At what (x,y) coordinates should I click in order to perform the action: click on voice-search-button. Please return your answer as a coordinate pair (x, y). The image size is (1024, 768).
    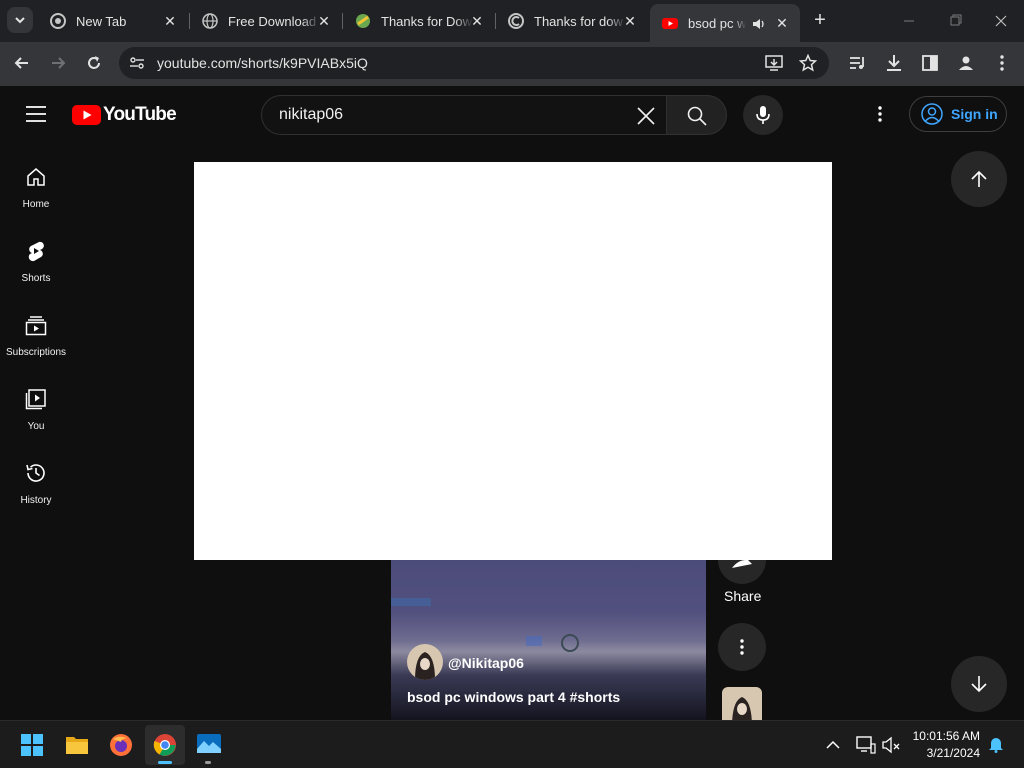
    Looking at the image, I should click on (763, 115).